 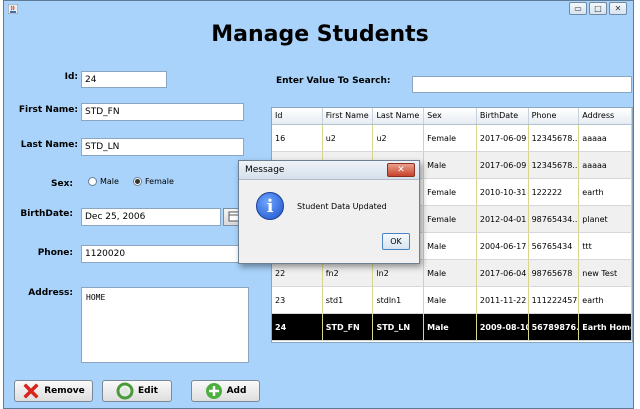 I want to click on col-header-address: Address, so click(x=605, y=116).